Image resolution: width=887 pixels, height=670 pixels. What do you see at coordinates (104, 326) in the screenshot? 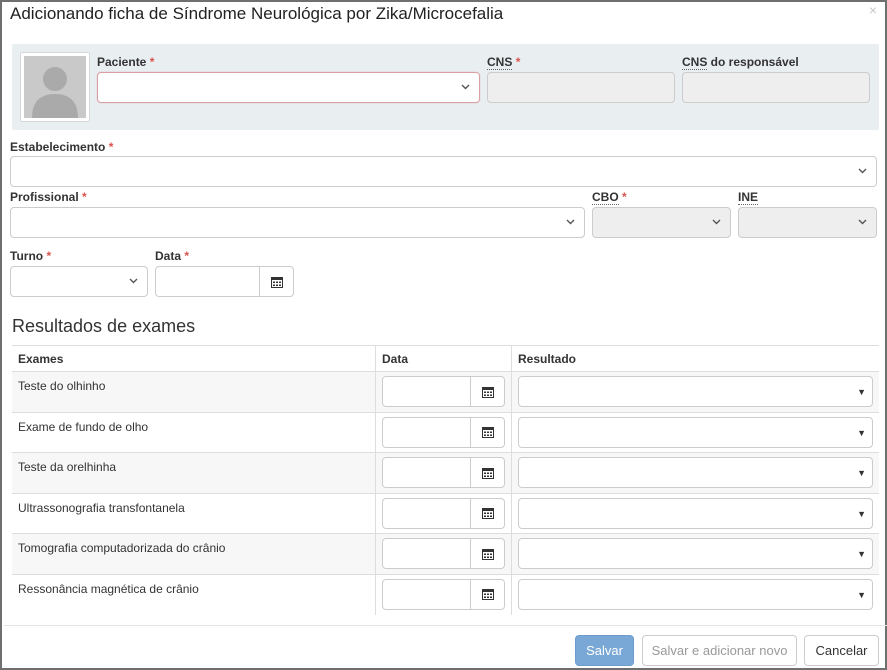
I see `exams-section-title: Resultados de exames` at bounding box center [104, 326].